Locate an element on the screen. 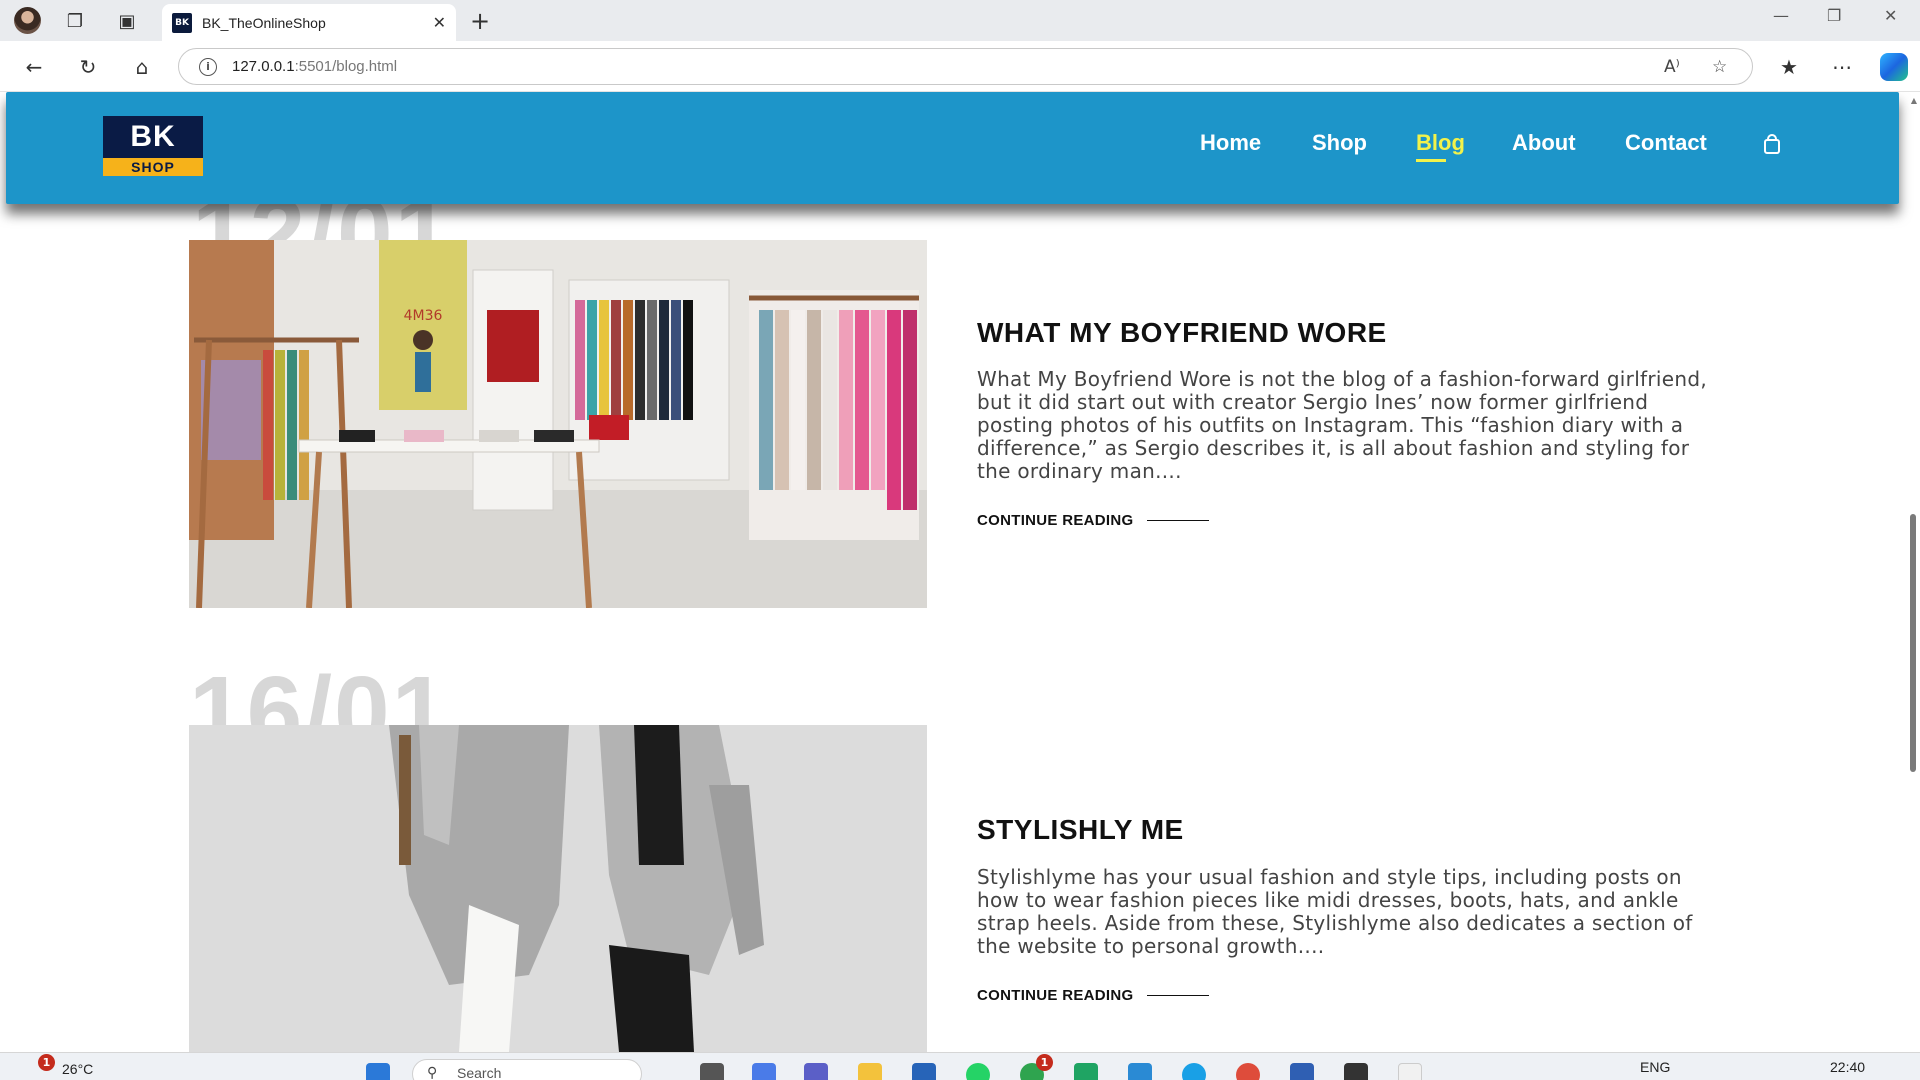  page-scrollbar: ▲ is located at coordinates (1913, 572).